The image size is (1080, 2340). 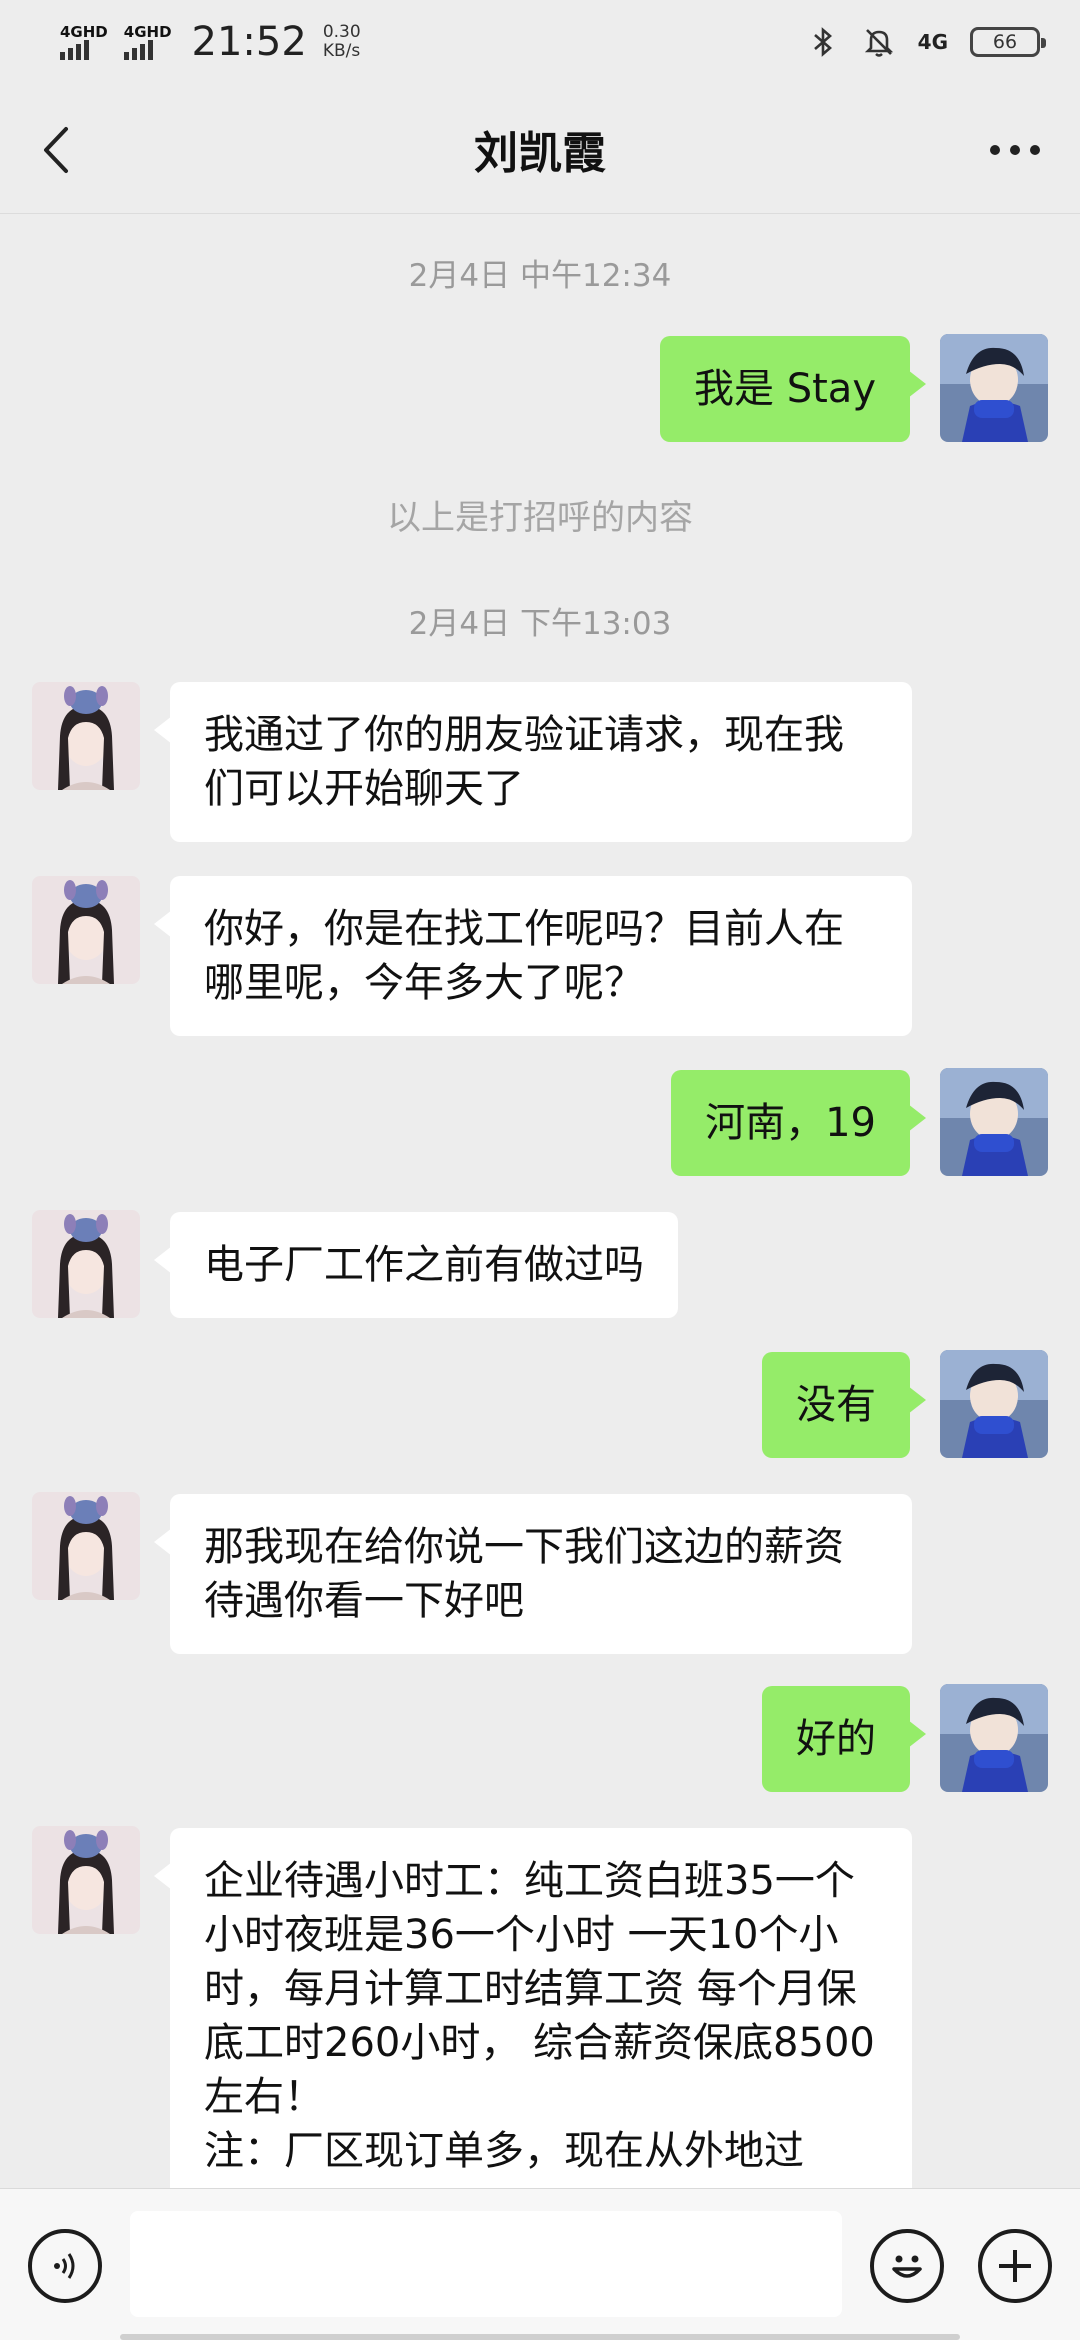 I want to click on chevron-left-icon, so click(x=56, y=150).